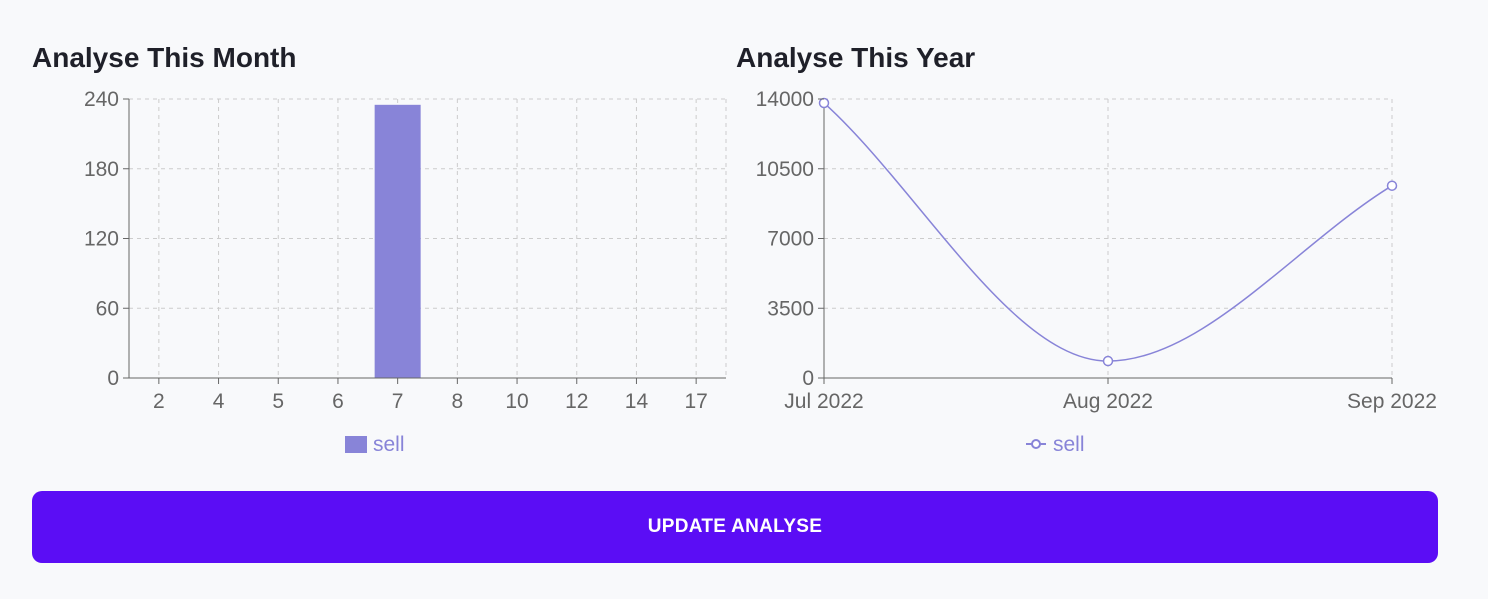  What do you see at coordinates (101, 239) in the screenshot?
I see `y-tick-label: 120` at bounding box center [101, 239].